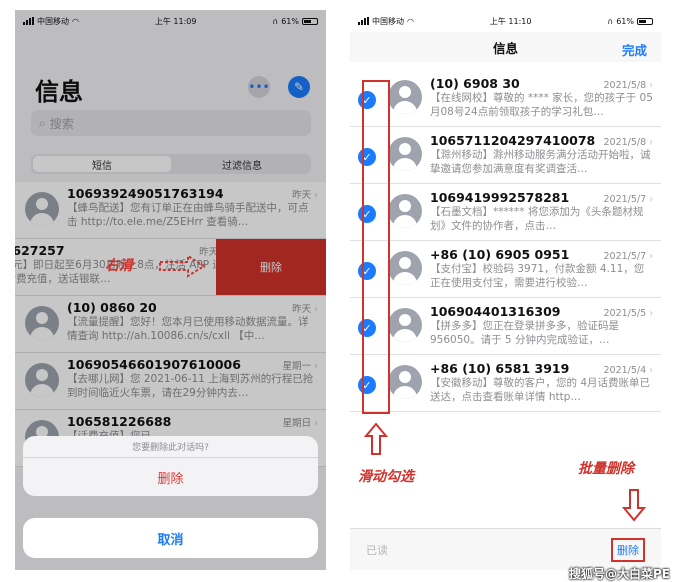 This screenshot has height=582, width=676. Describe the element at coordinates (513, 140) in the screenshot. I see `sender: 1065711204297410078` at that location.